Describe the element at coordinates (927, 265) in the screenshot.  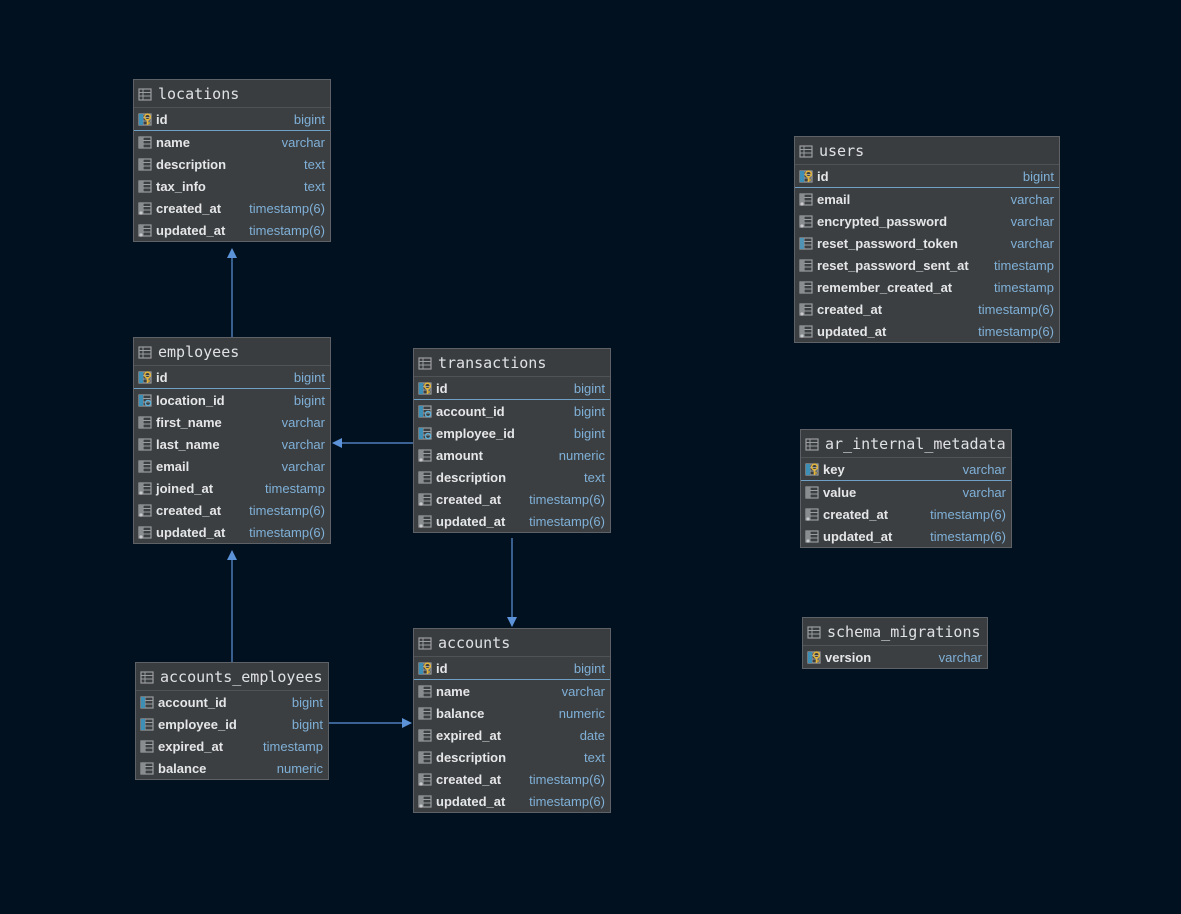
I see `column-row: reset_password_sent_at timestamp` at that location.